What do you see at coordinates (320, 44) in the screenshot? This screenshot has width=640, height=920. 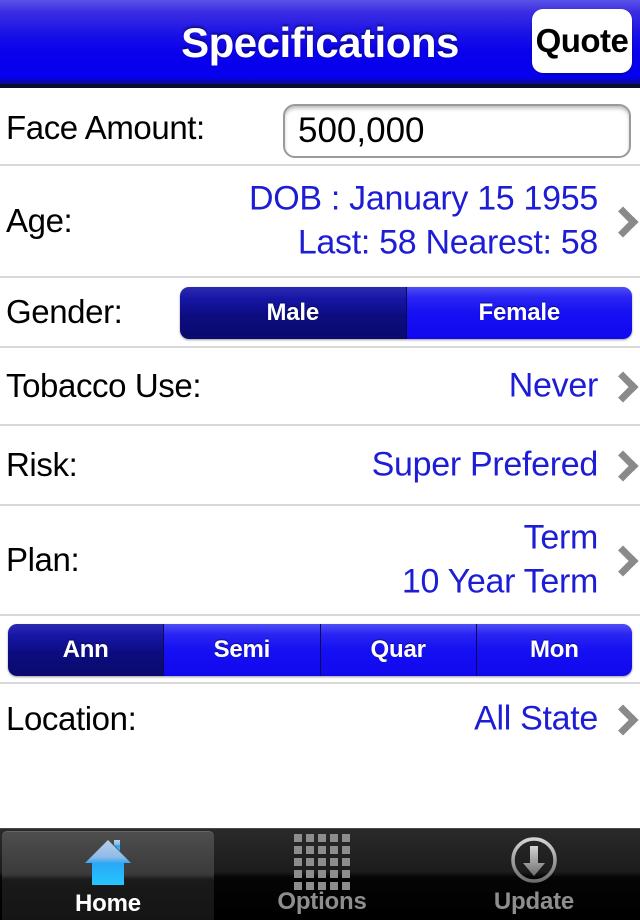 I see `navigation-bar: Specifications Quote` at bounding box center [320, 44].